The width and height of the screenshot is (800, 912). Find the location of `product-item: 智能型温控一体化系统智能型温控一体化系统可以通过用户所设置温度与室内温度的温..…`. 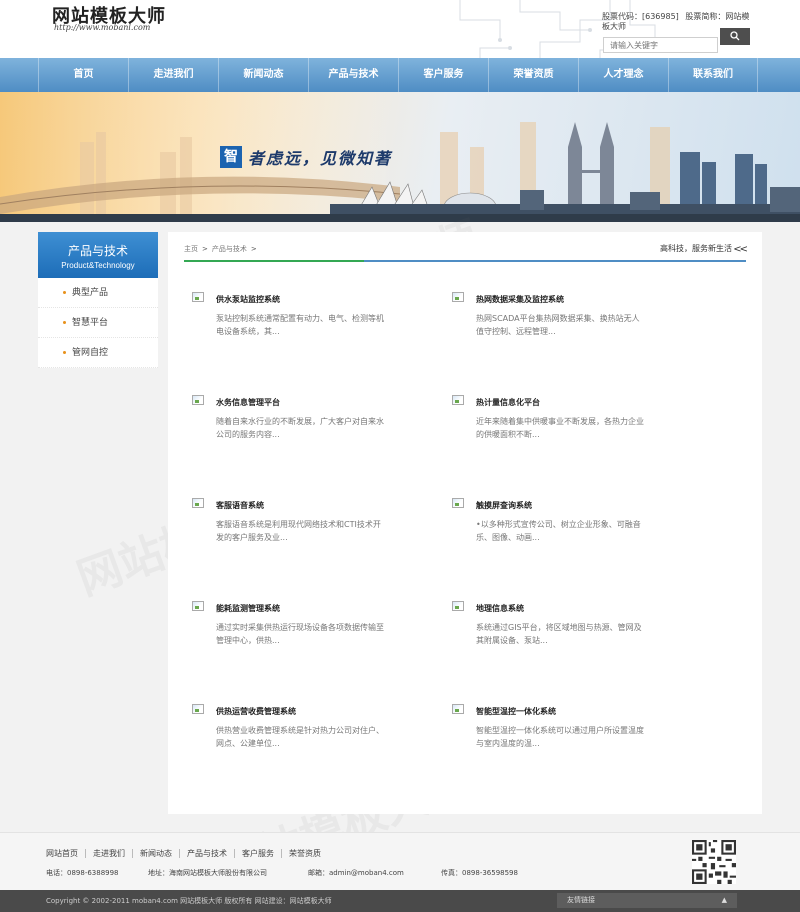

product-item: 智能型温控一体化系统智能型温控一体化系统可以通过用户所设置温度与室内温度的温..… is located at coordinates (552, 749).